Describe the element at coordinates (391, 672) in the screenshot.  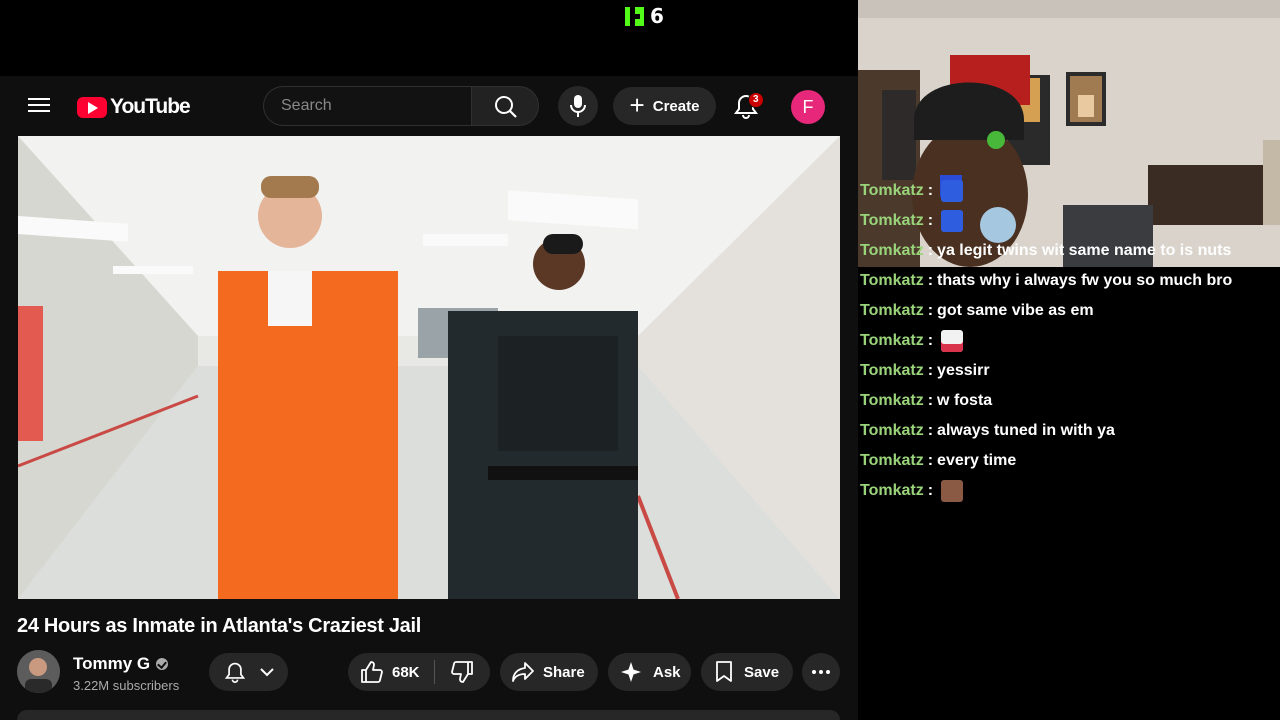
I see `like-button: 68K` at that location.